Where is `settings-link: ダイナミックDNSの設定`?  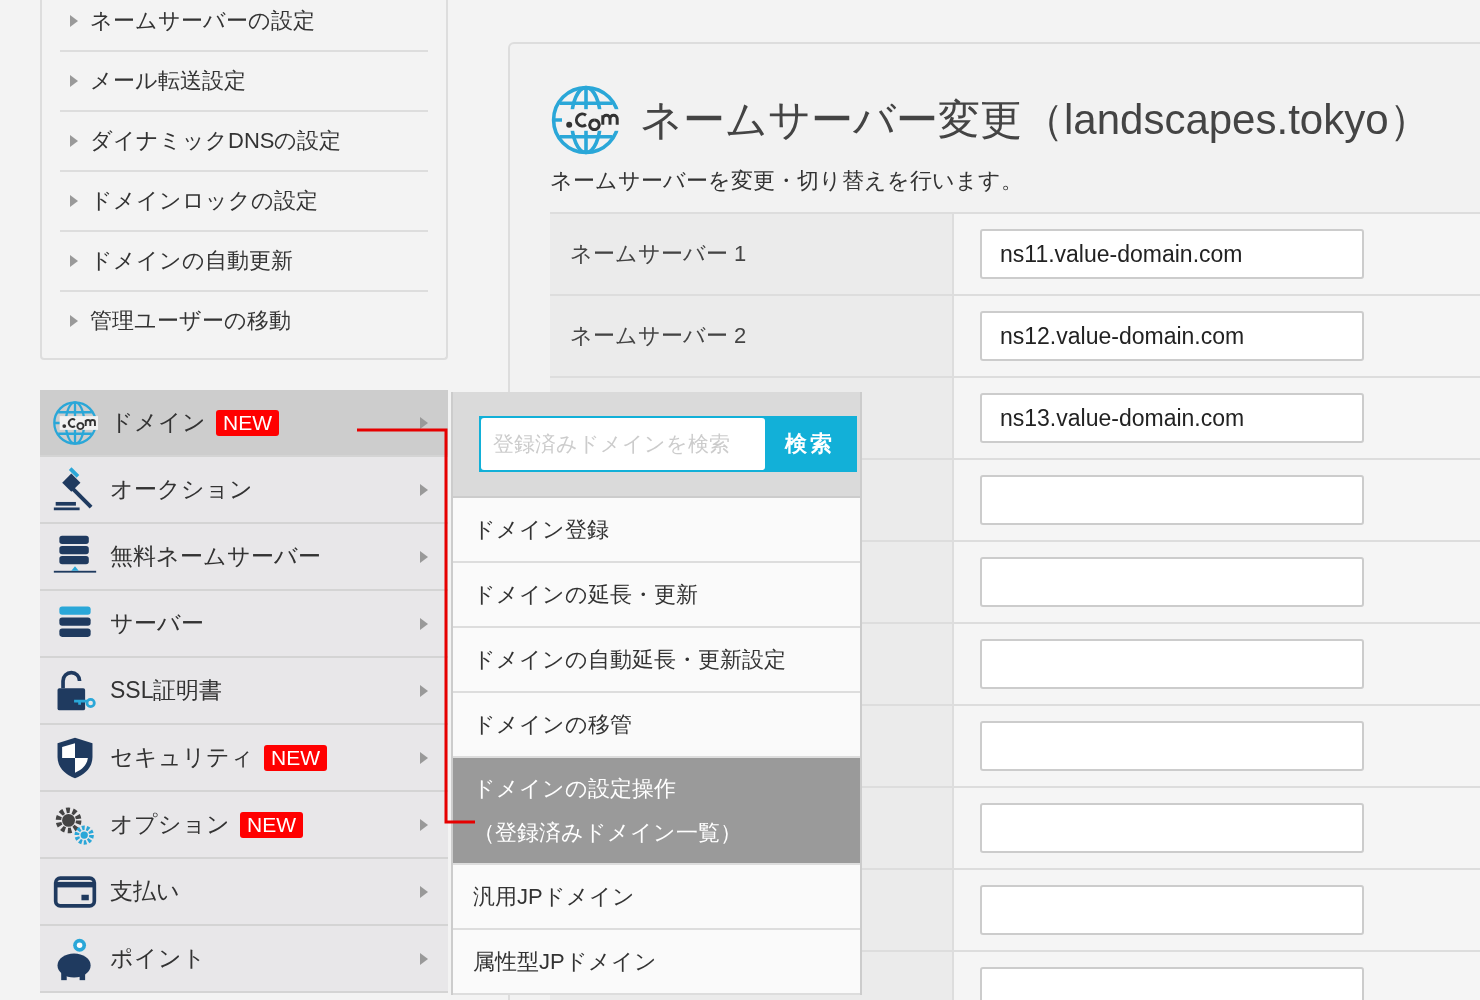 settings-link: ダイナミックDNSの設定 is located at coordinates (244, 142).